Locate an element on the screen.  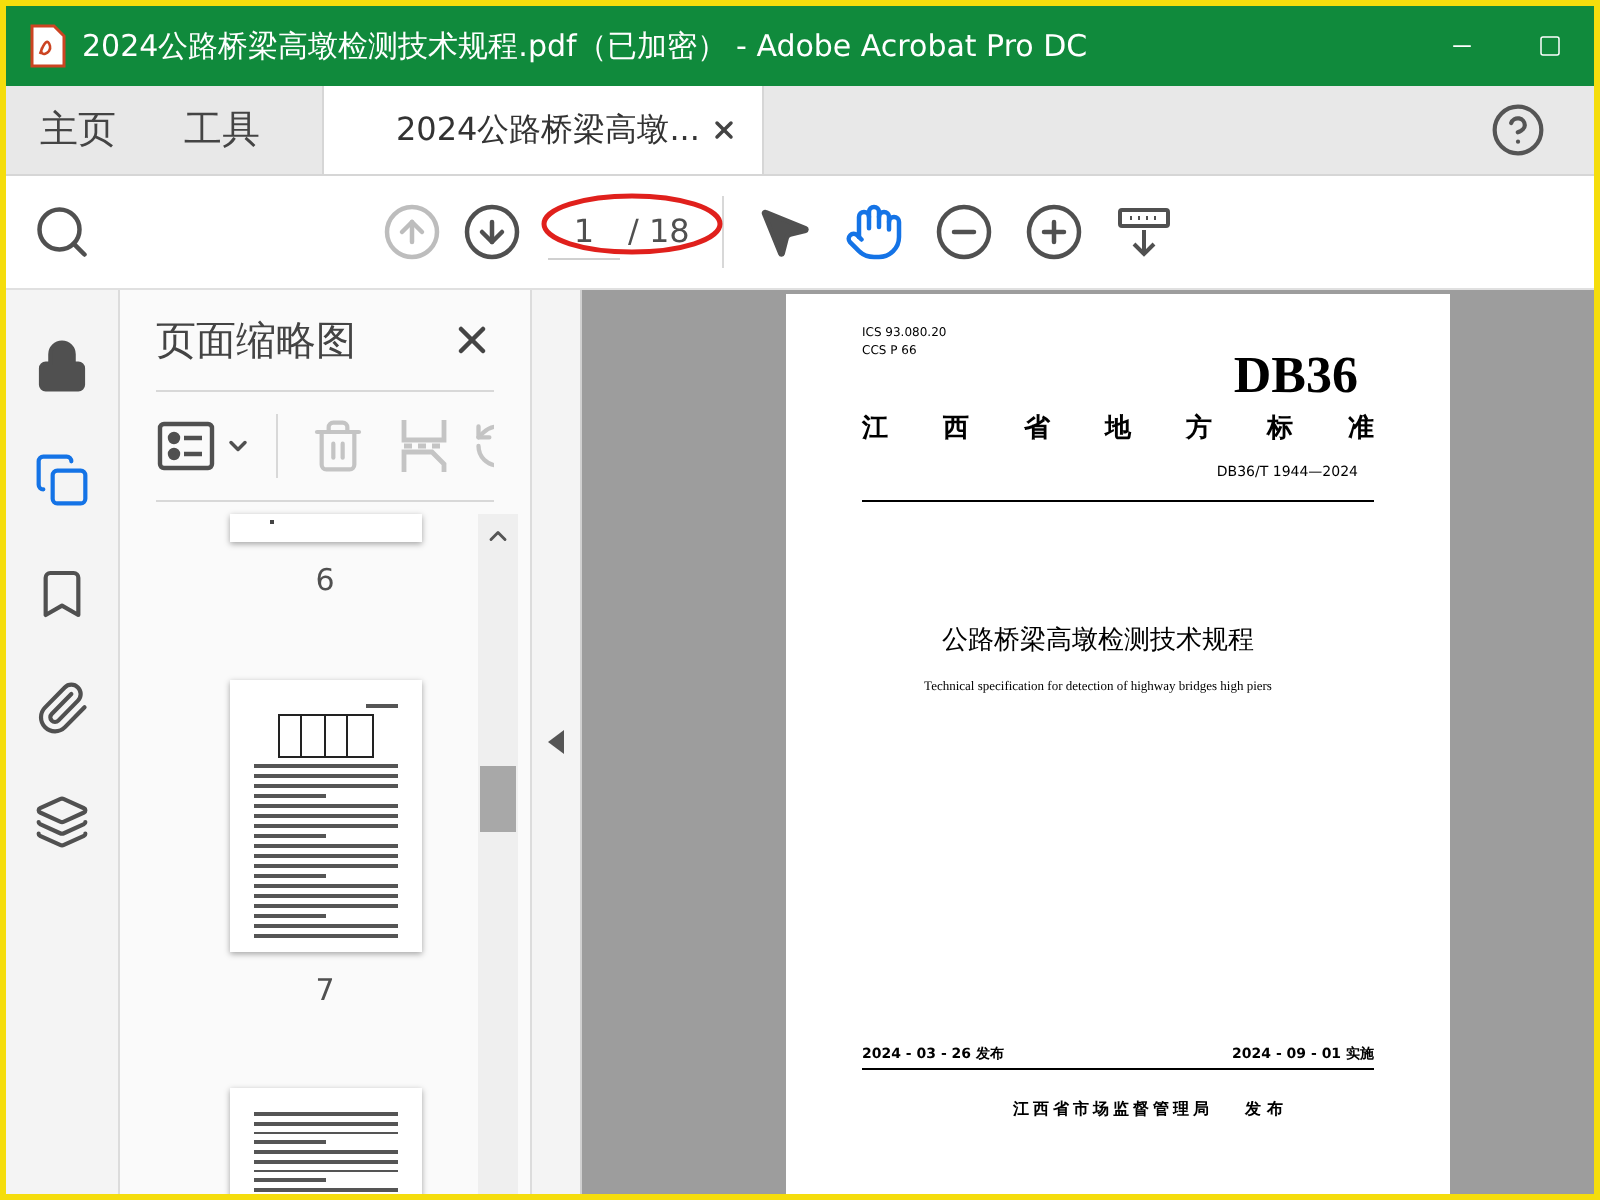
scroll-thumb is located at coordinates (498, 799).